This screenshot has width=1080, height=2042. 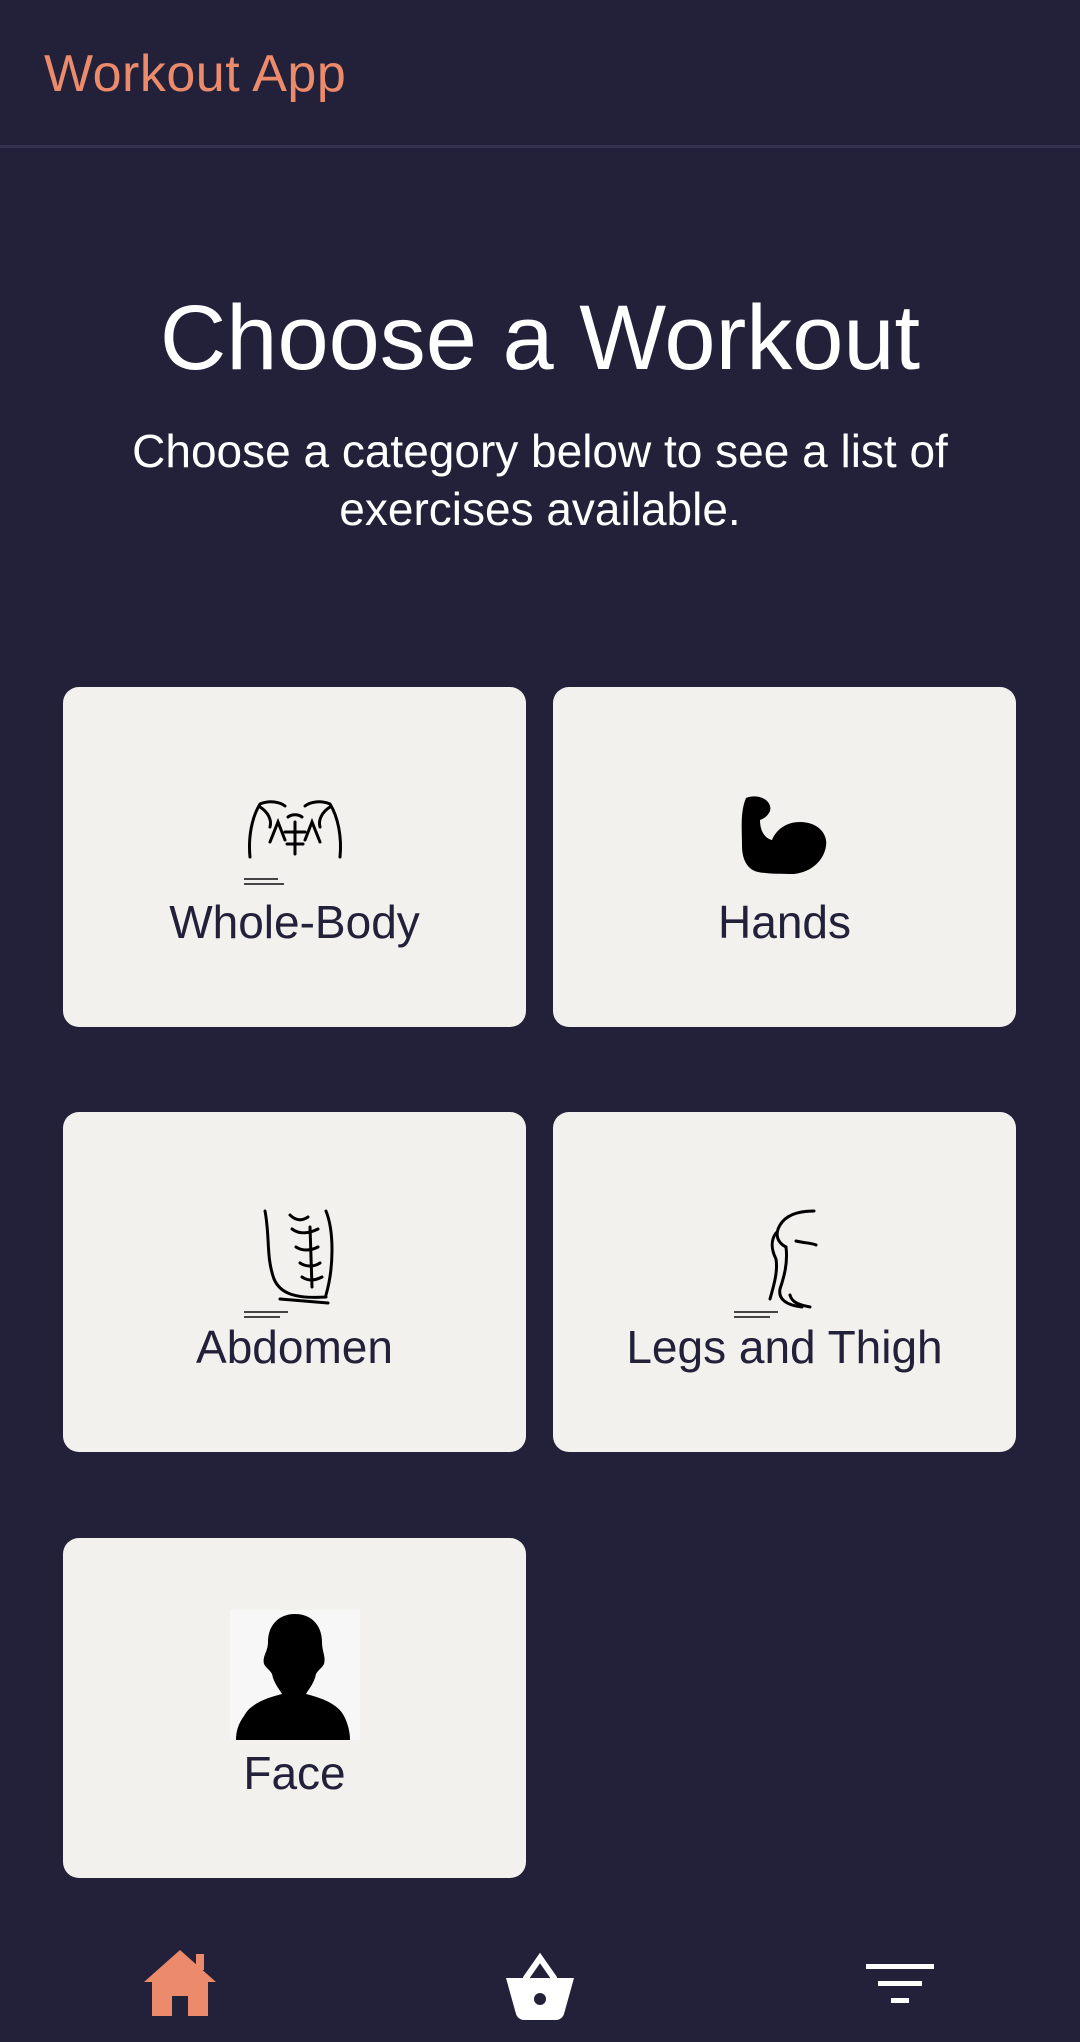 I want to click on category-card-face: Face, so click(x=294, y=1708).